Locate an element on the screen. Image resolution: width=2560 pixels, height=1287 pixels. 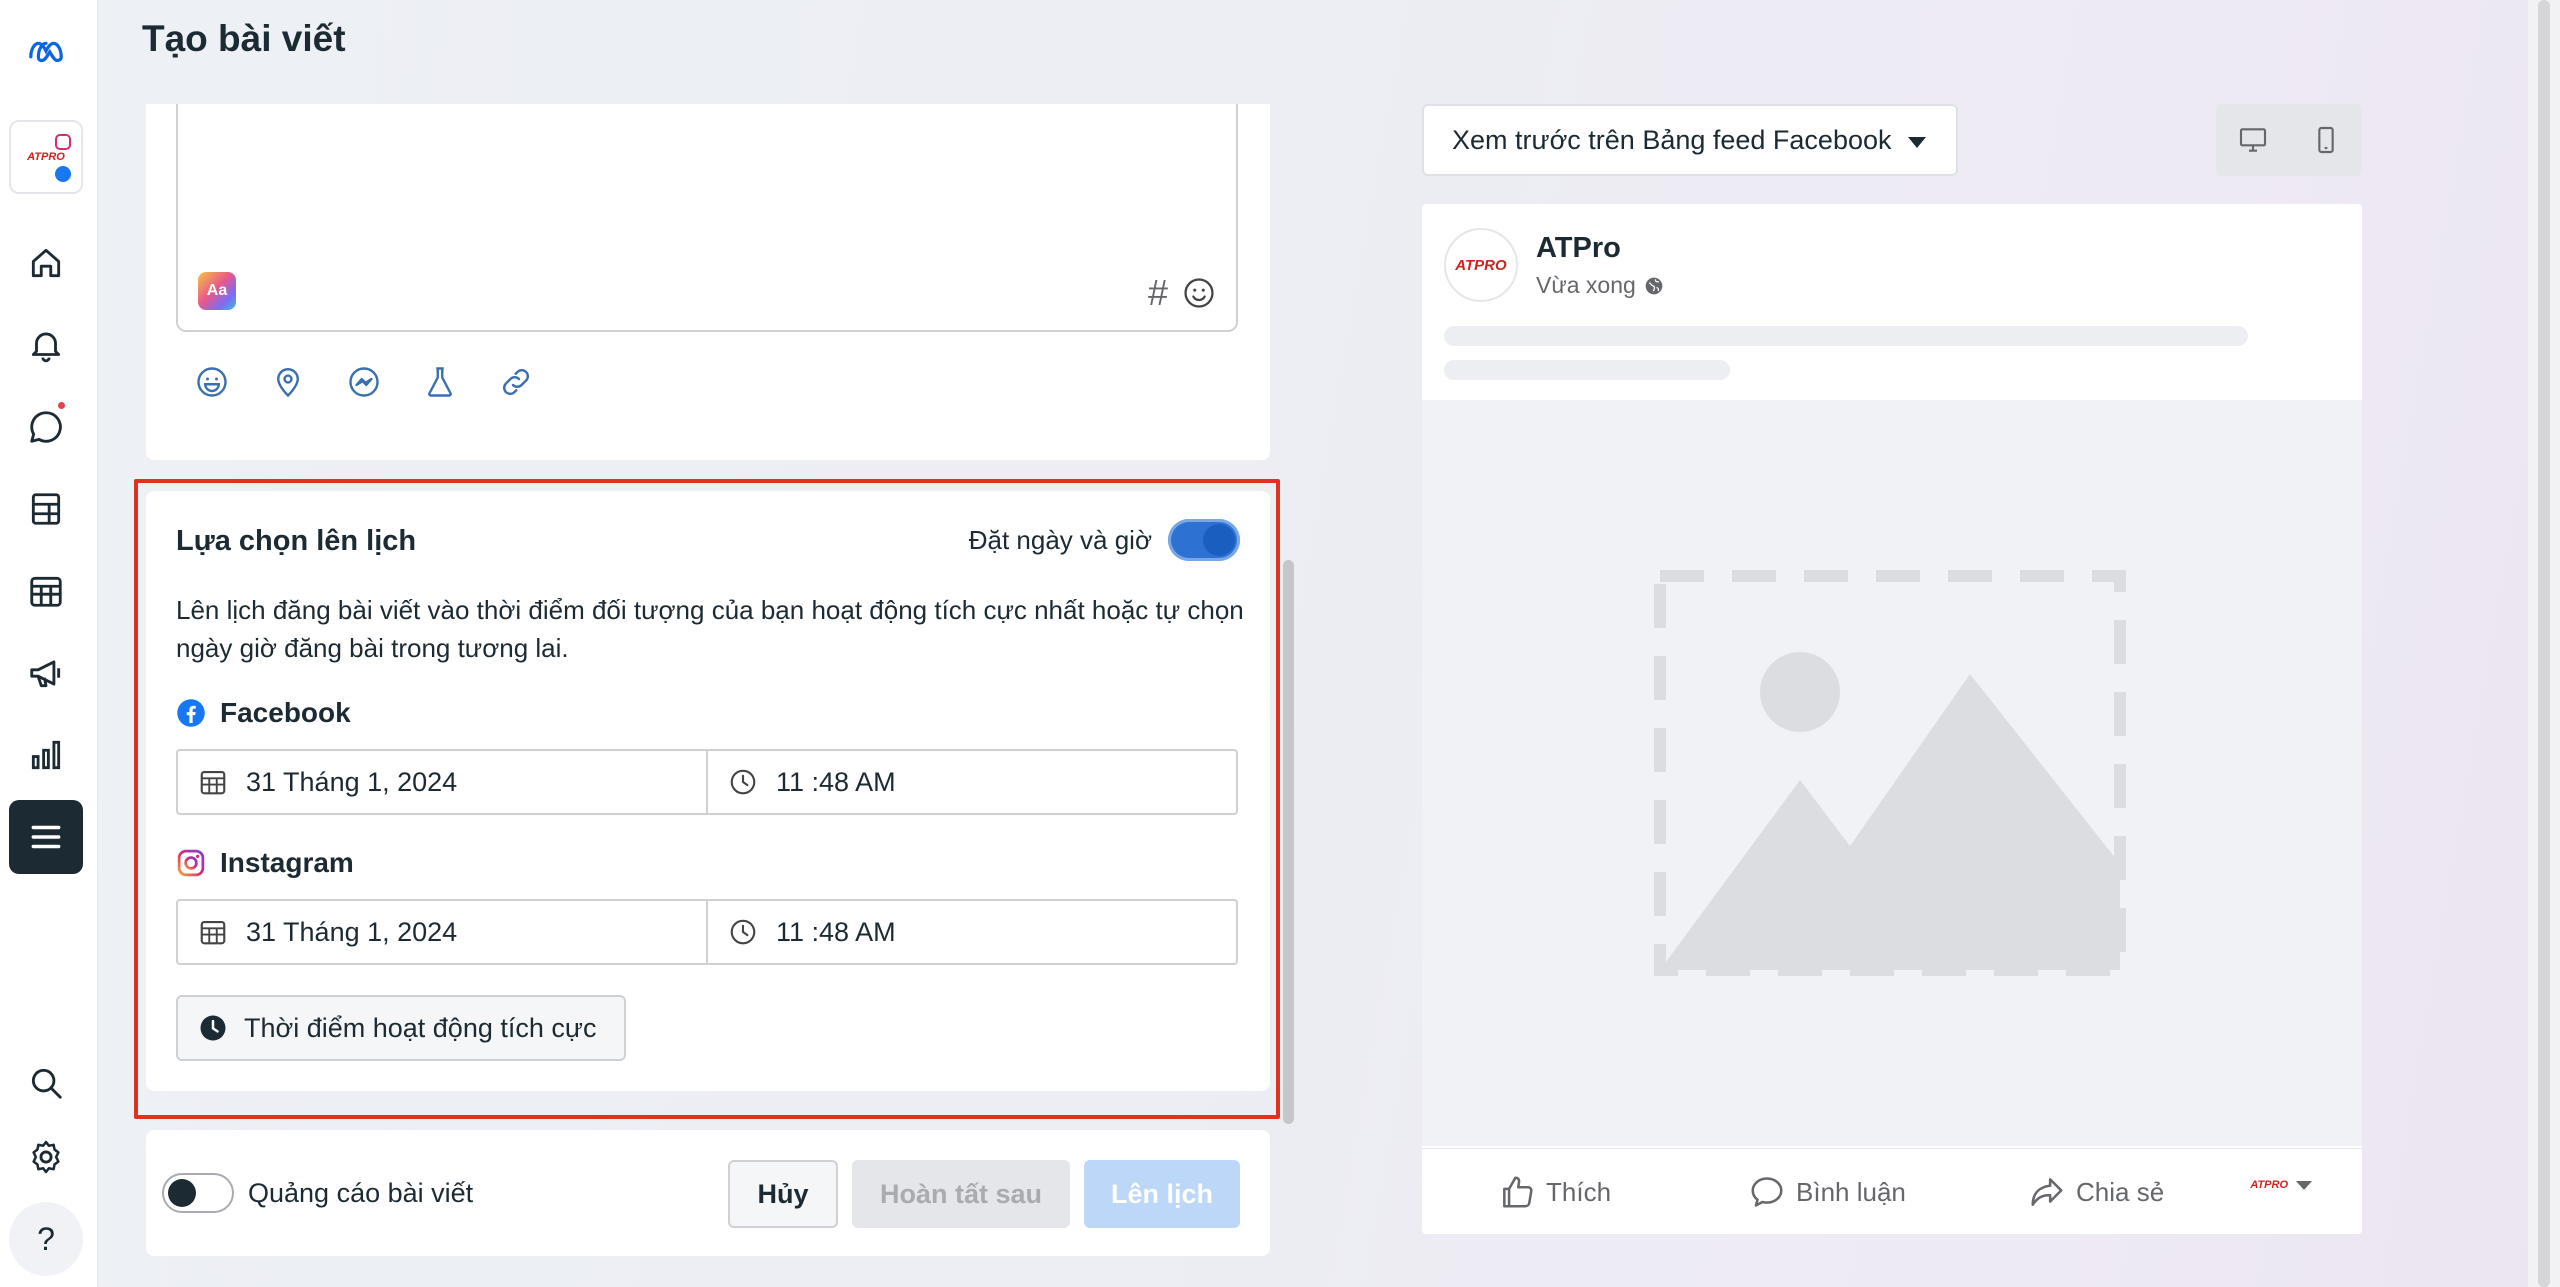
instagram-time-field: 11 :48 AM is located at coordinates (802, 932).